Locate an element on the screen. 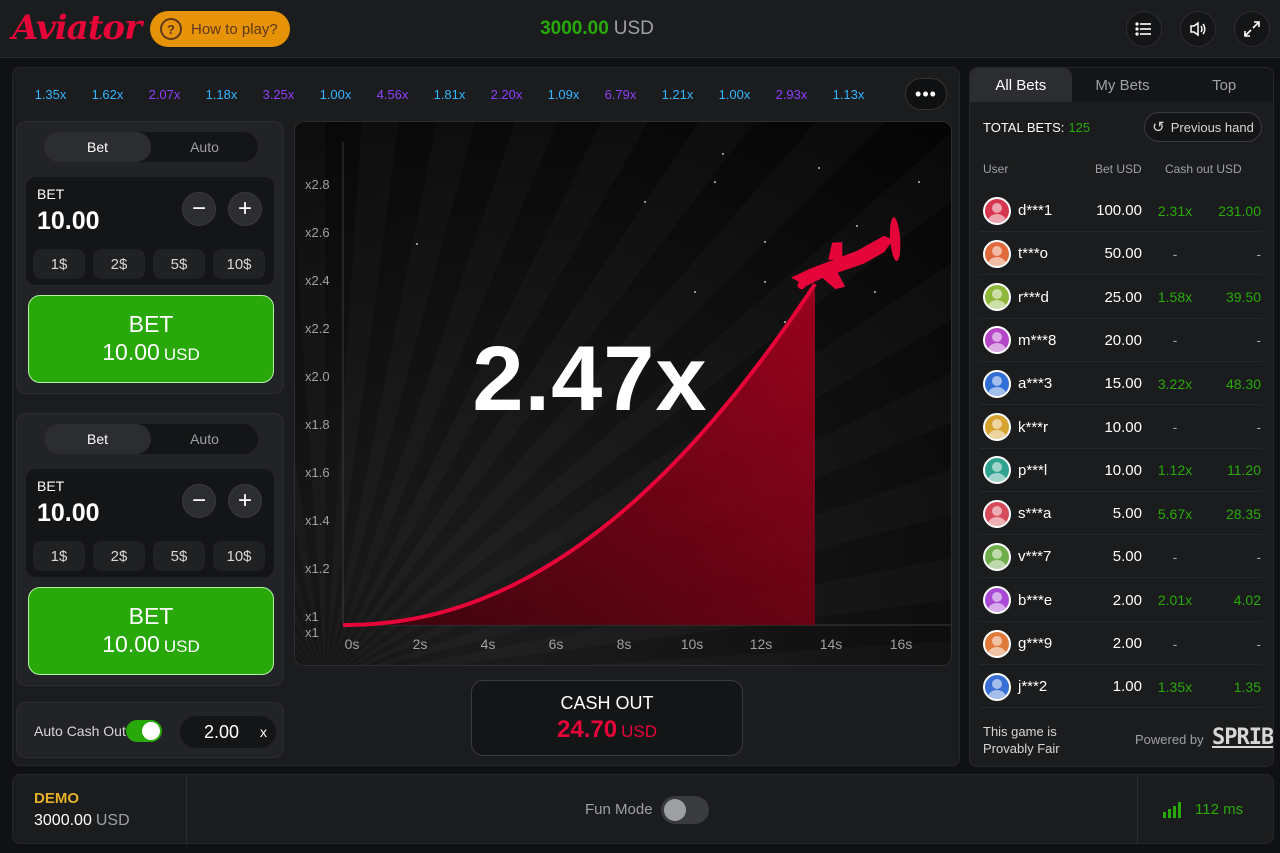 This screenshot has width=1280, height=853. row-user: g***9 is located at coordinates (1035, 643).